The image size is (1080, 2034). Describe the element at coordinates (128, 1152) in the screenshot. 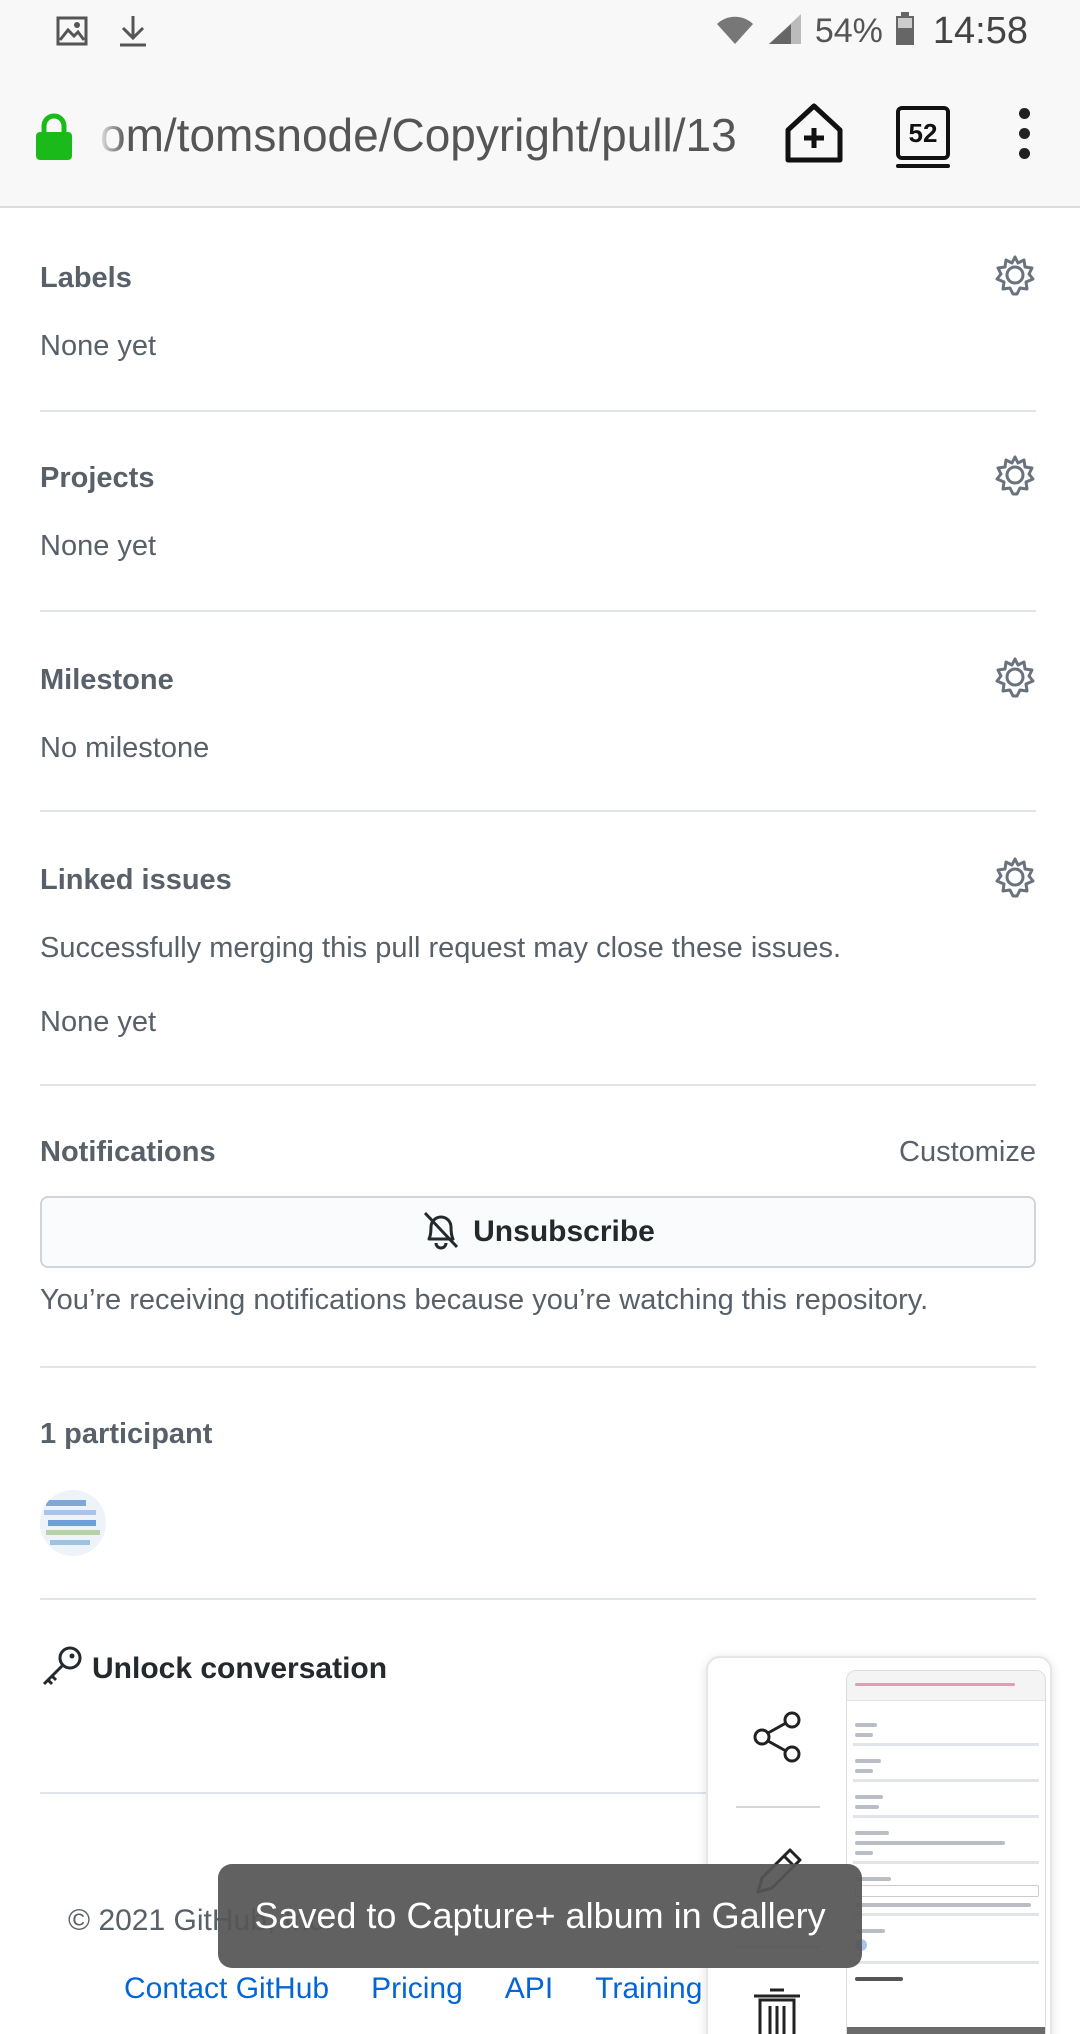

I see `notifications-heading: Notifications` at that location.